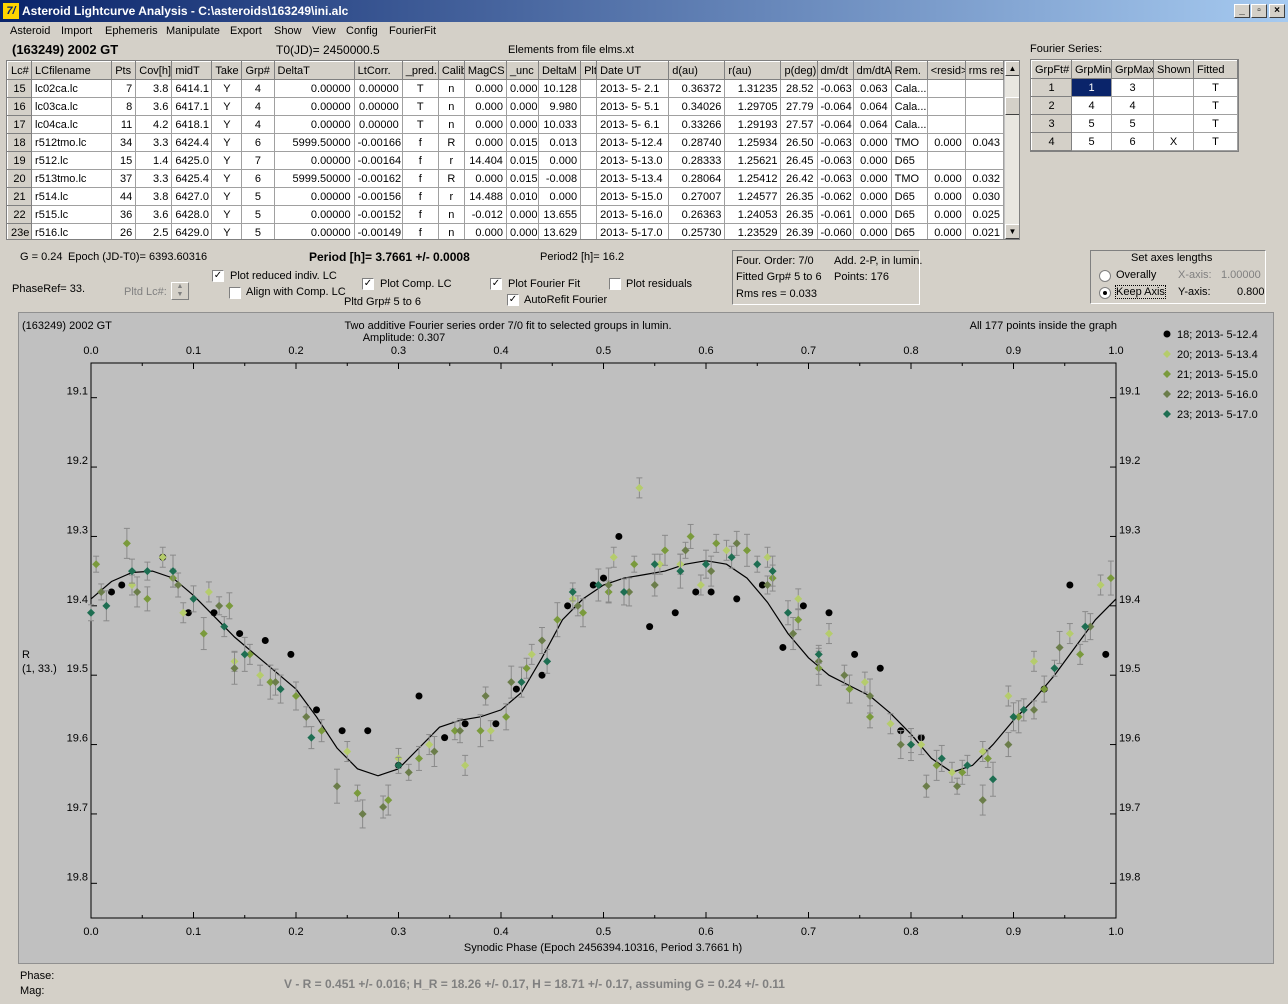  I want to click on y-tick-label-right: 19.3, so click(1129, 530).